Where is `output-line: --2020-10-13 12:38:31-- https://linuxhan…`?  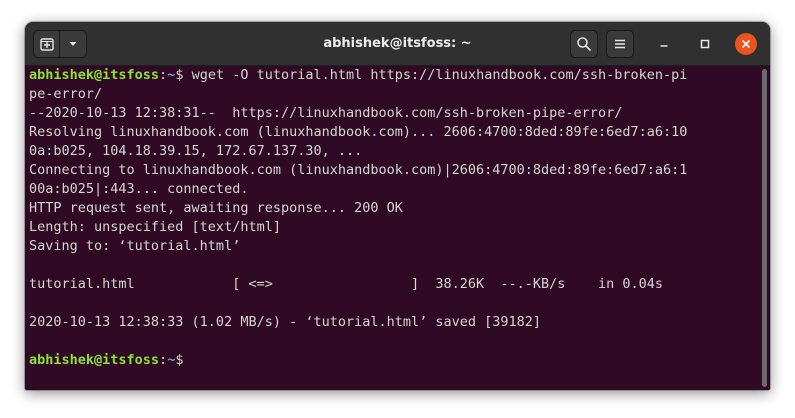
output-line: --2020-10-13 12:38:31-- https://linuxhan… is located at coordinates (326, 113).